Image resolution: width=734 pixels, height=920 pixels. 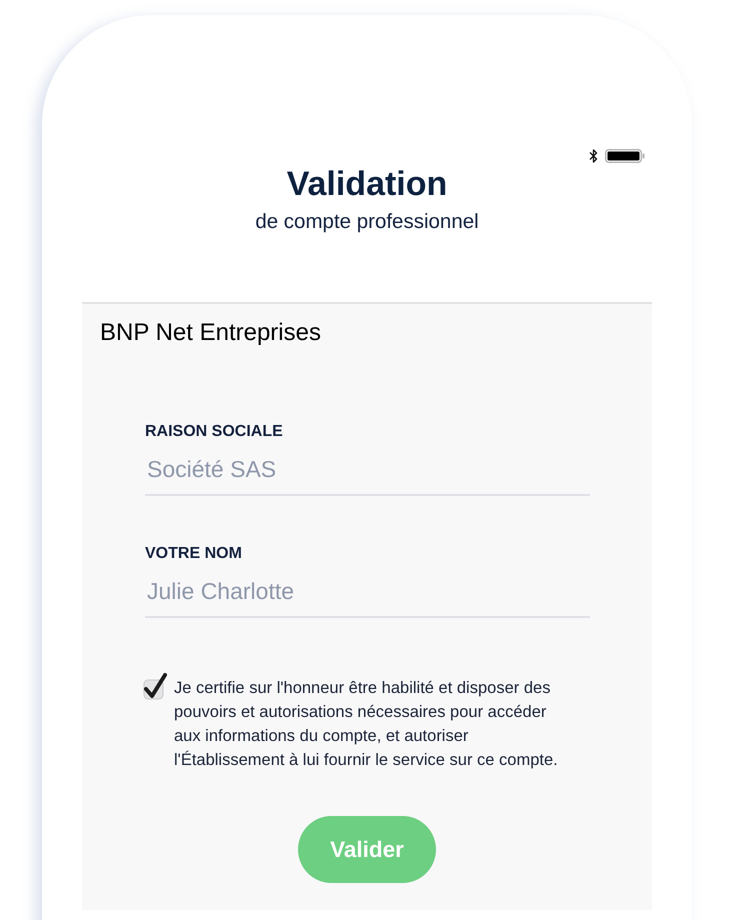 I want to click on field-label: VOTRE NOM, so click(x=193, y=554).